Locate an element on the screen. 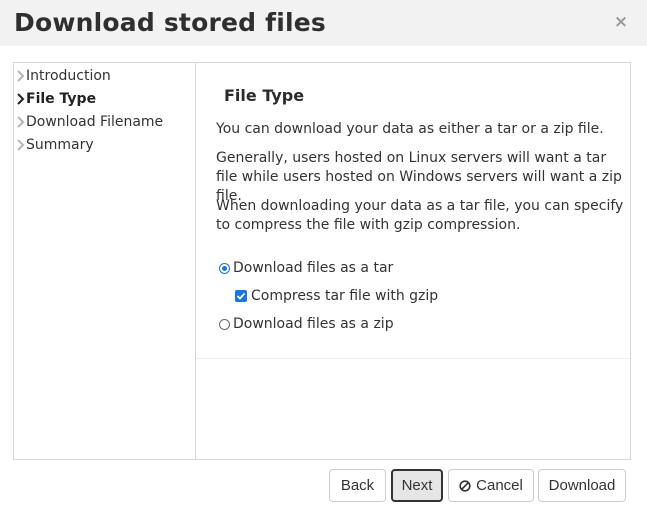 The width and height of the screenshot is (647, 525). zip-radio-label: Download files as a zip is located at coordinates (313, 324).